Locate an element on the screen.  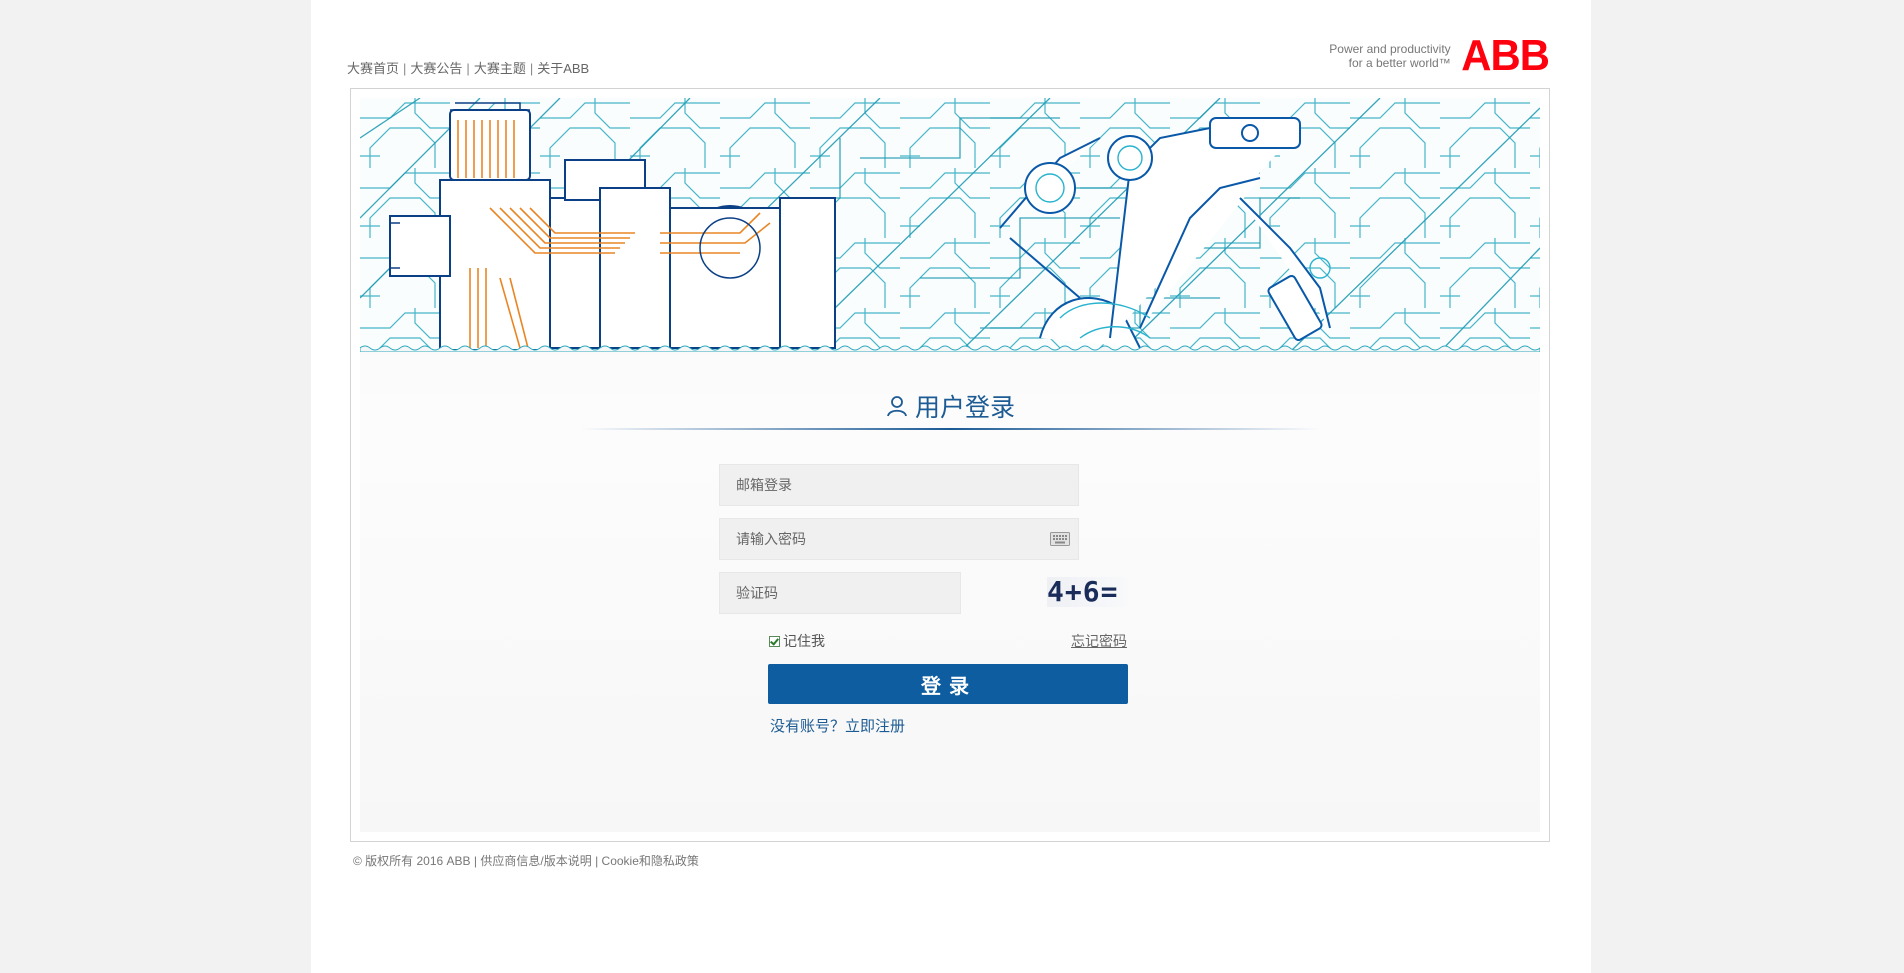
login-title: 用户登录 is located at coordinates (950, 406).